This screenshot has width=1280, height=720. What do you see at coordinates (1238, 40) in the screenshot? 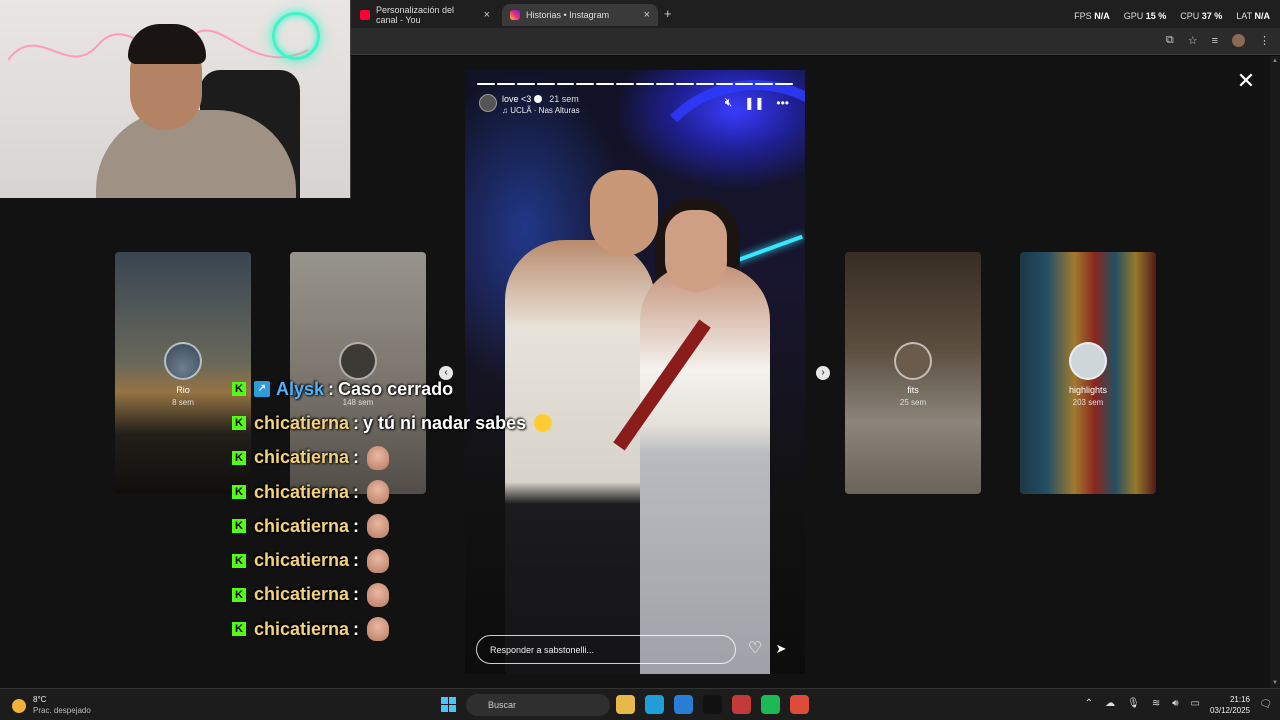
I see `profile-avatar-icon` at bounding box center [1238, 40].